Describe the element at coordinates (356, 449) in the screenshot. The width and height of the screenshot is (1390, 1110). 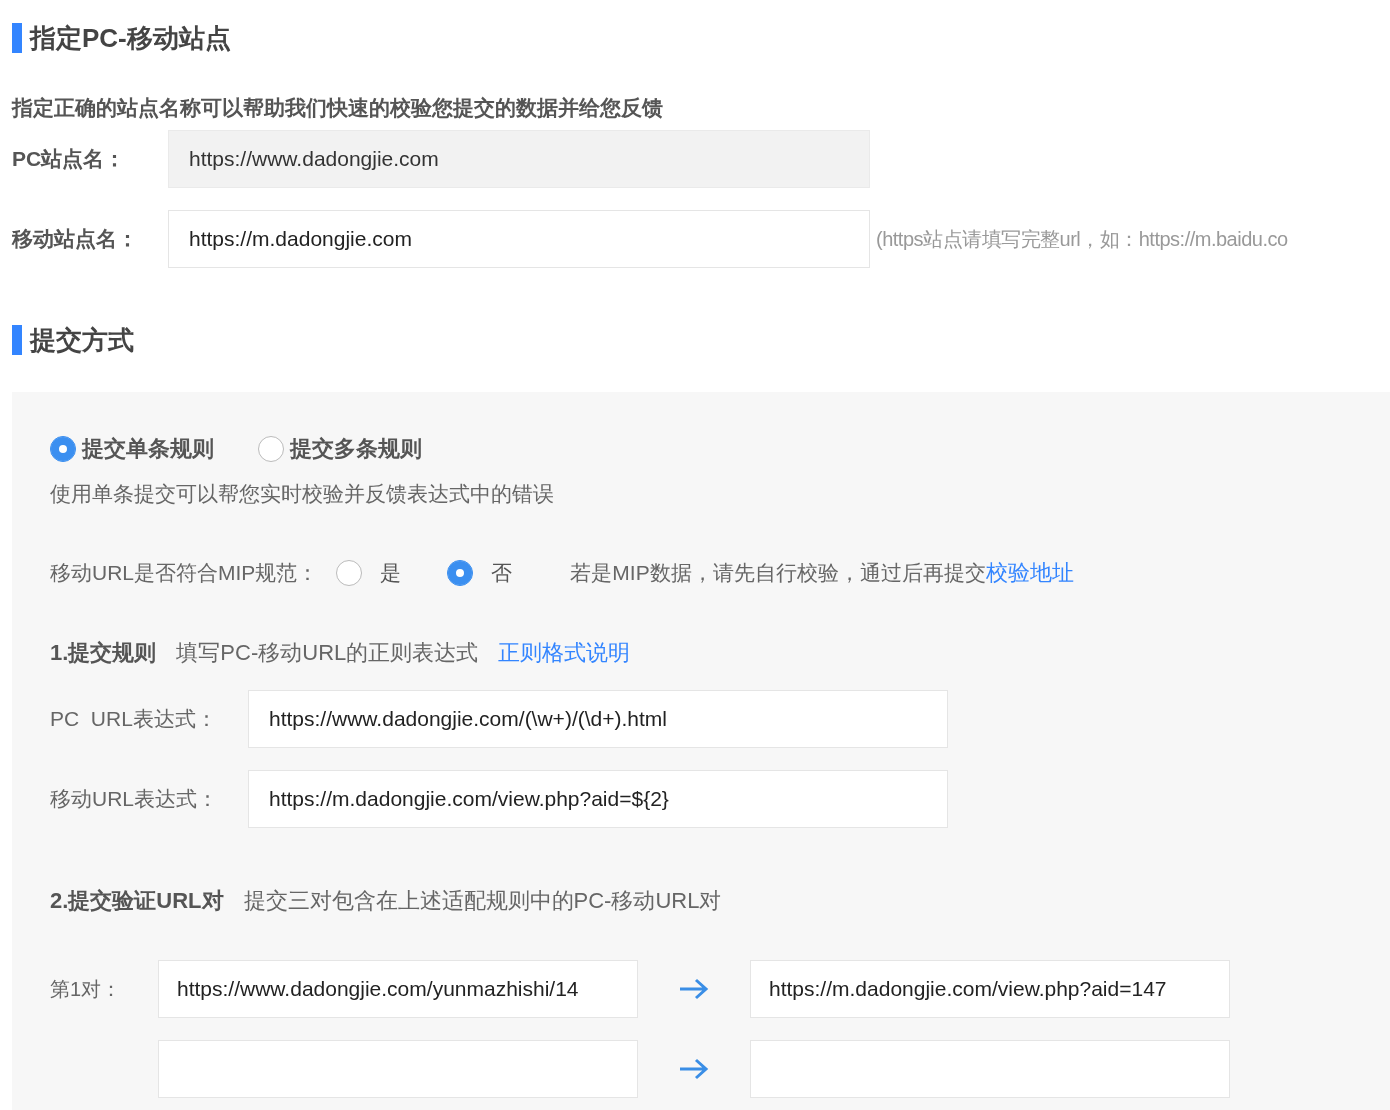
I see `radio-label: 提交多条规则` at that location.